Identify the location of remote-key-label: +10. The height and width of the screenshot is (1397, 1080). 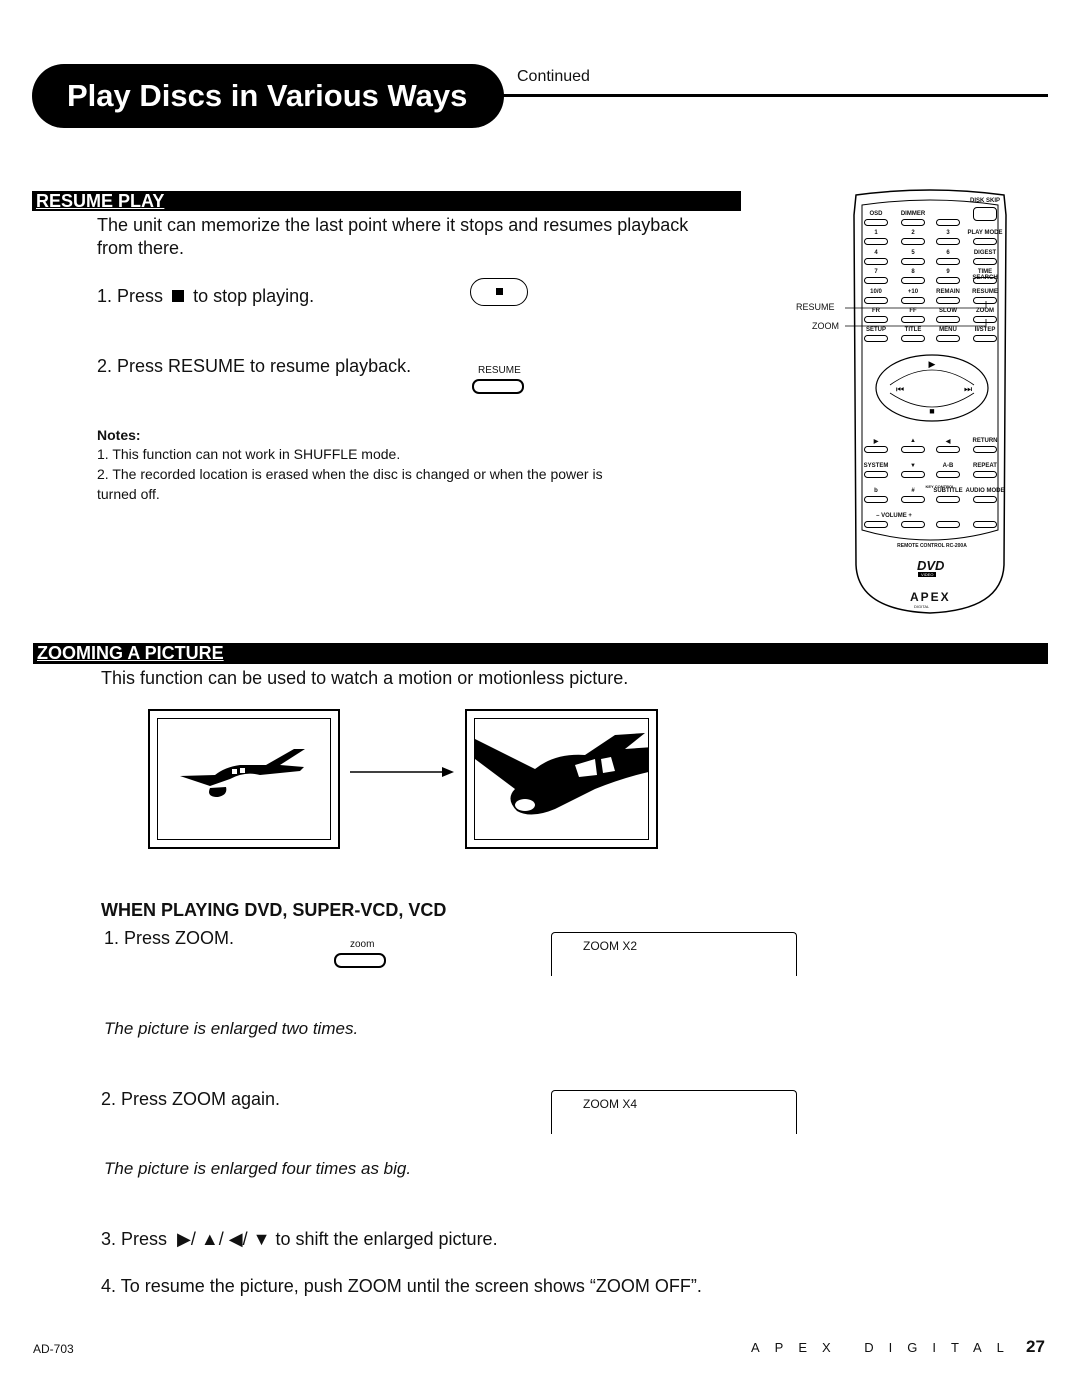
(913, 292).